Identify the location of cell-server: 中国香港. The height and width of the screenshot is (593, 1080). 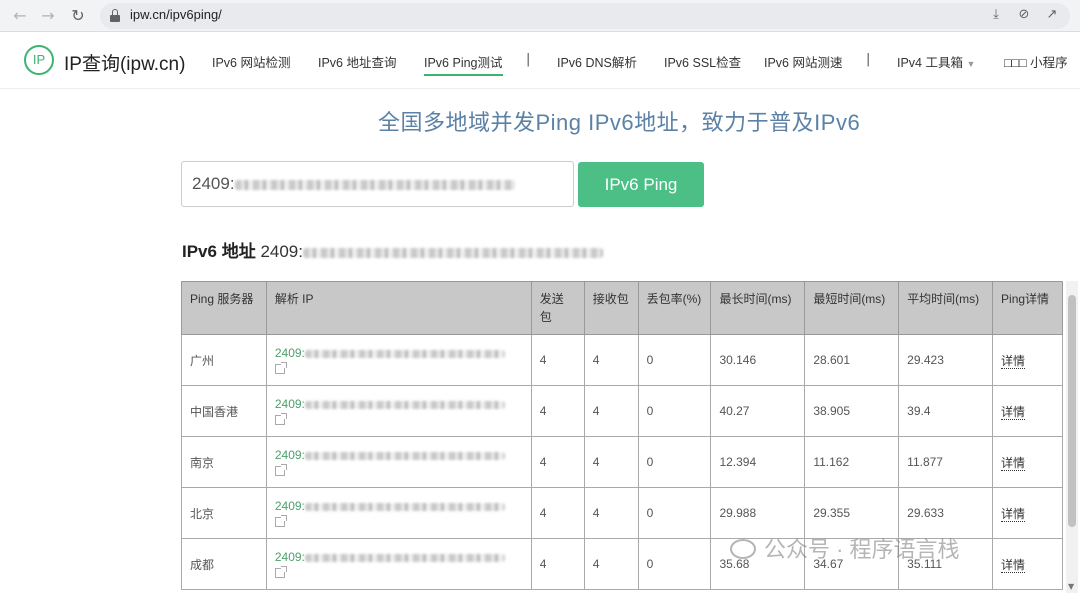
(224, 411).